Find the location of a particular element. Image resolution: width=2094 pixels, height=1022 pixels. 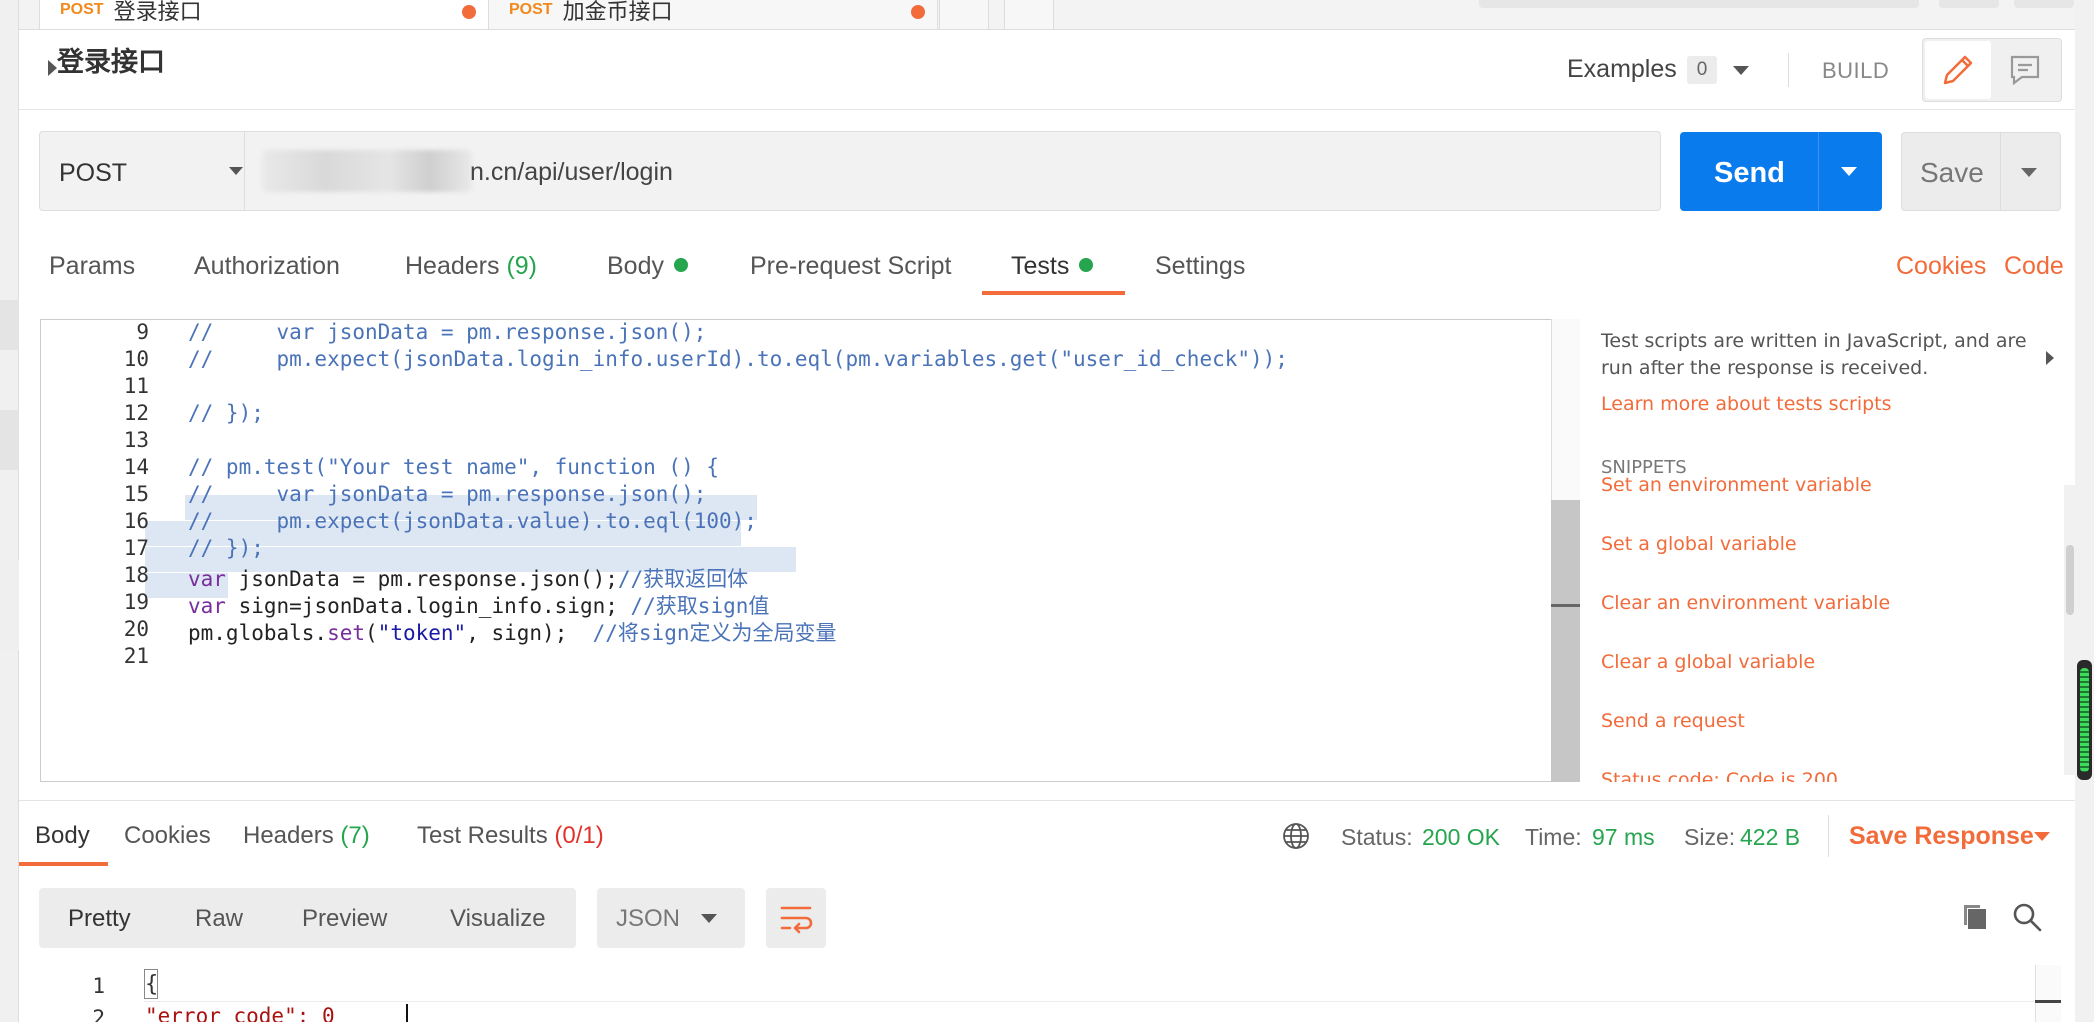

response-tab-test-results: Test Results (0/1) is located at coordinates (510, 836).